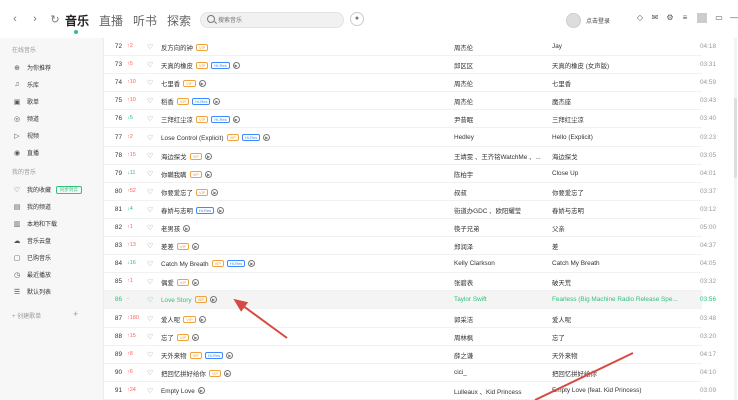 The height and width of the screenshot is (400, 738). What do you see at coordinates (735, 138) in the screenshot?
I see `scrollbar-thumb` at bounding box center [735, 138].